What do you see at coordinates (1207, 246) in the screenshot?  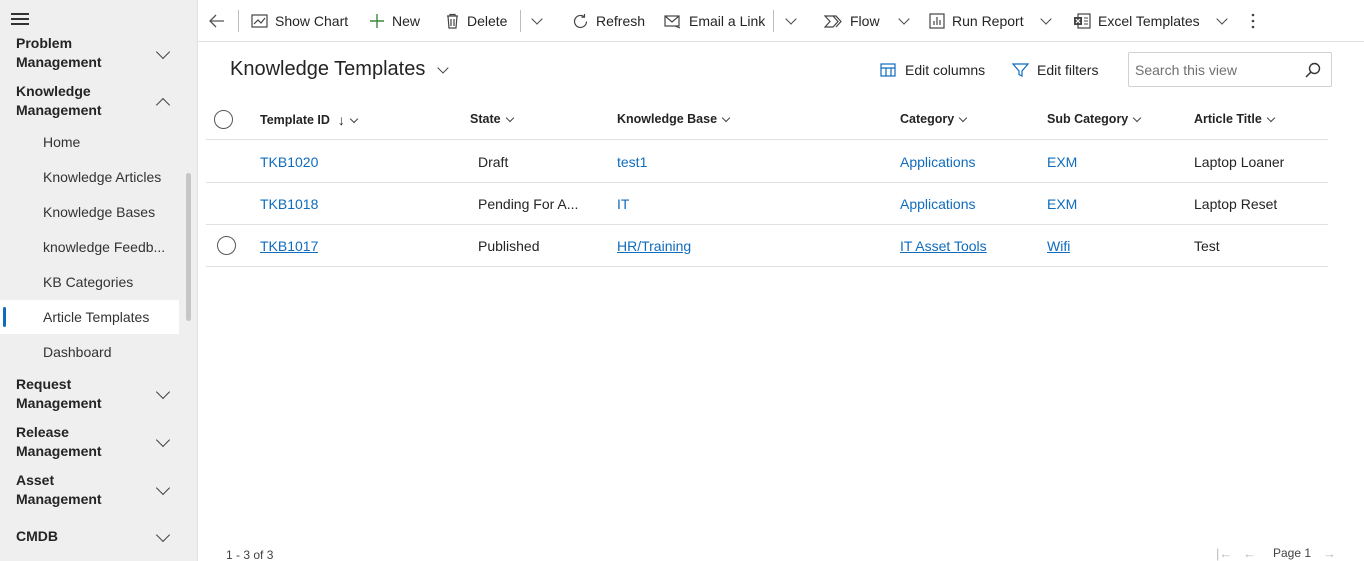 I see `article-title-cell: Test` at bounding box center [1207, 246].